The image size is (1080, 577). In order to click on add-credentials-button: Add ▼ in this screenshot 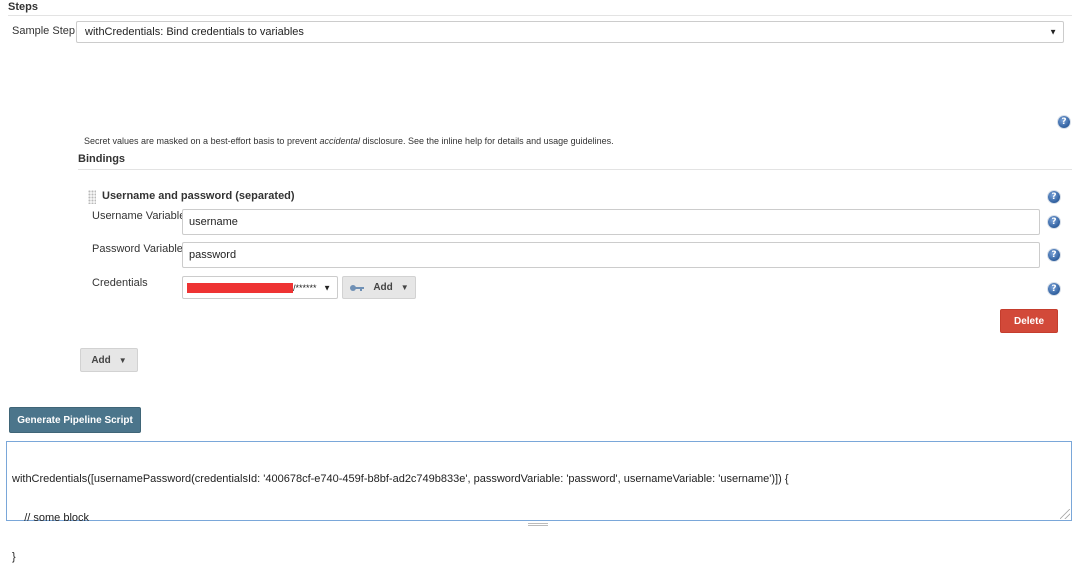, I will do `click(379, 287)`.